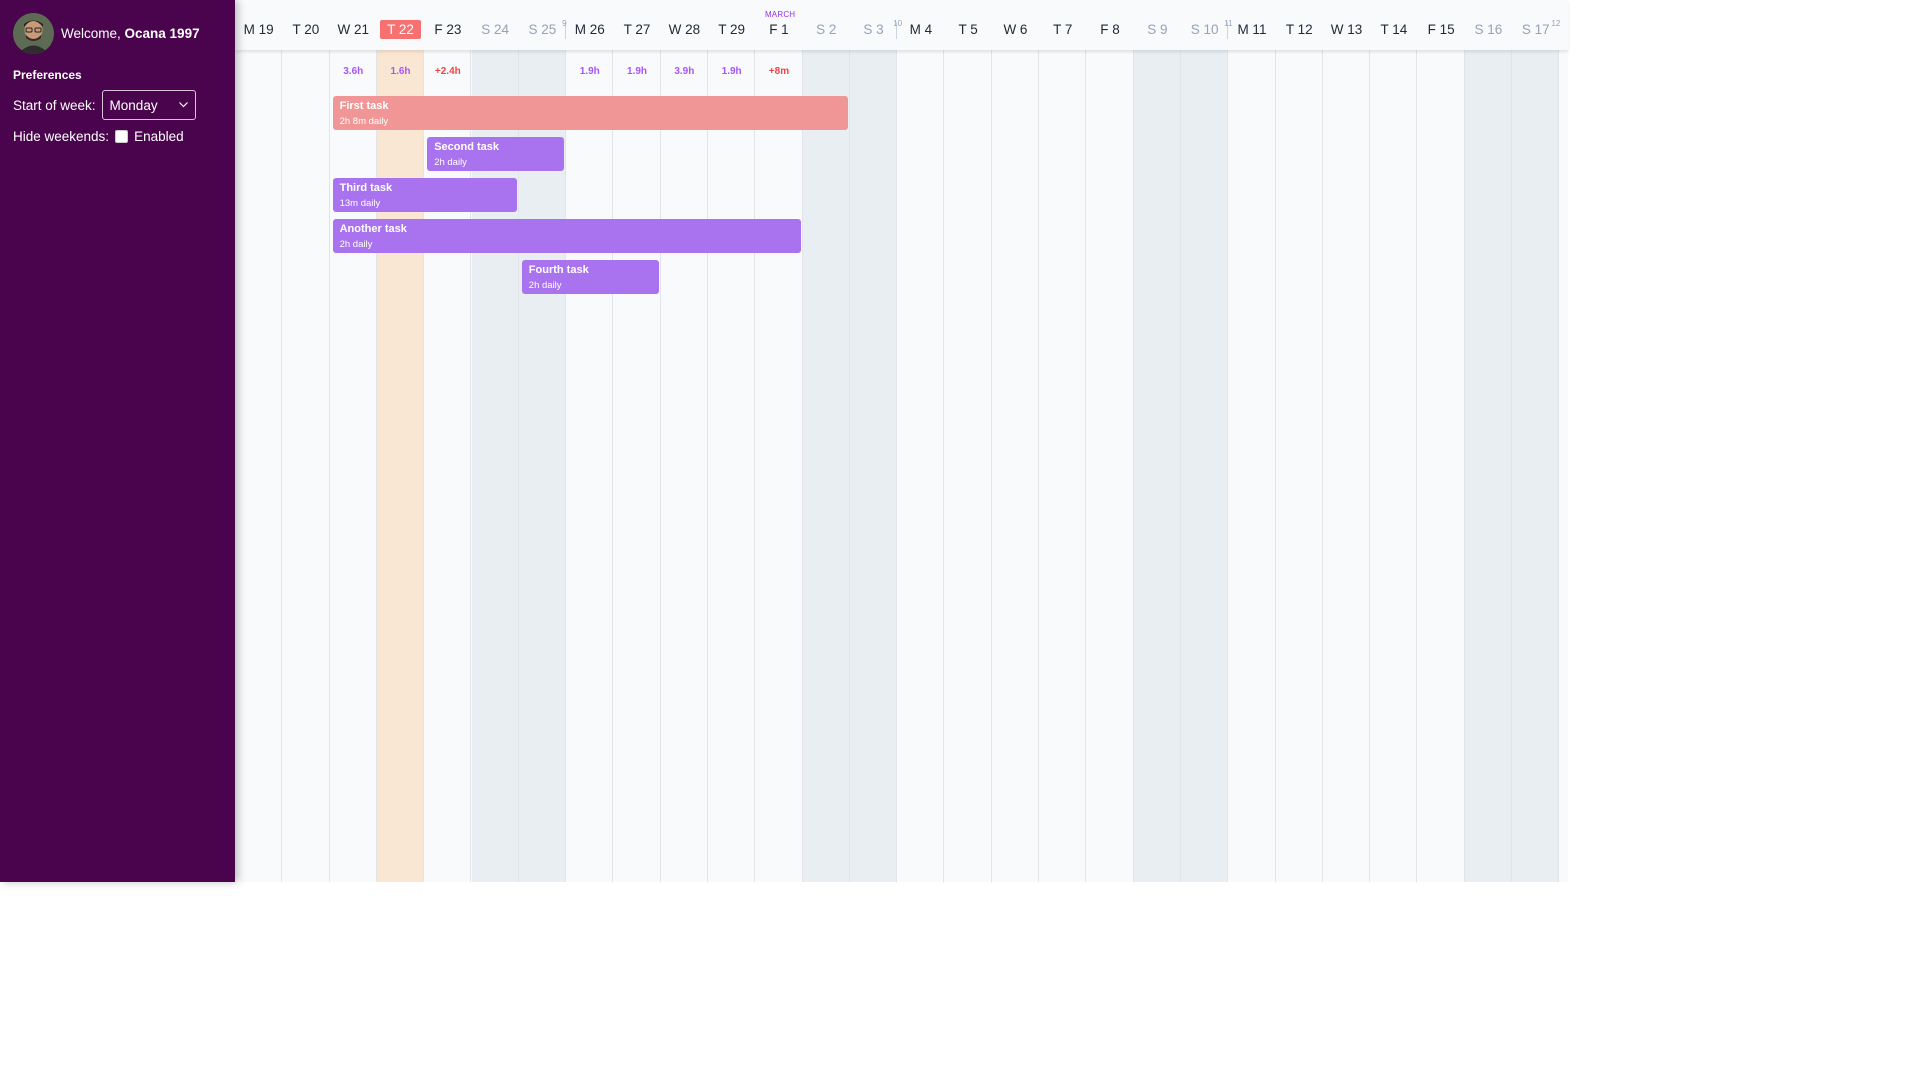 The image size is (1920, 1080). I want to click on day-label: W 6, so click(1015, 29).